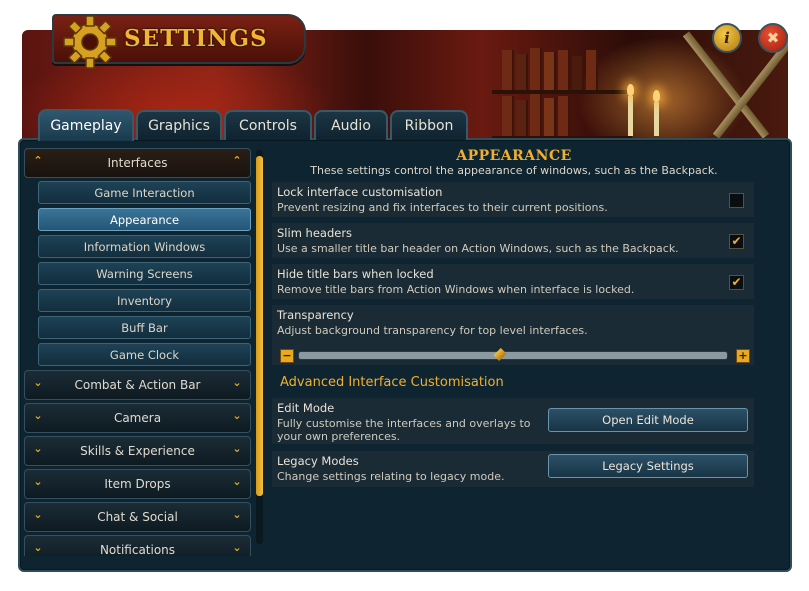  What do you see at coordinates (355, 274) in the screenshot?
I see `option-title: Hide title bars when locked` at bounding box center [355, 274].